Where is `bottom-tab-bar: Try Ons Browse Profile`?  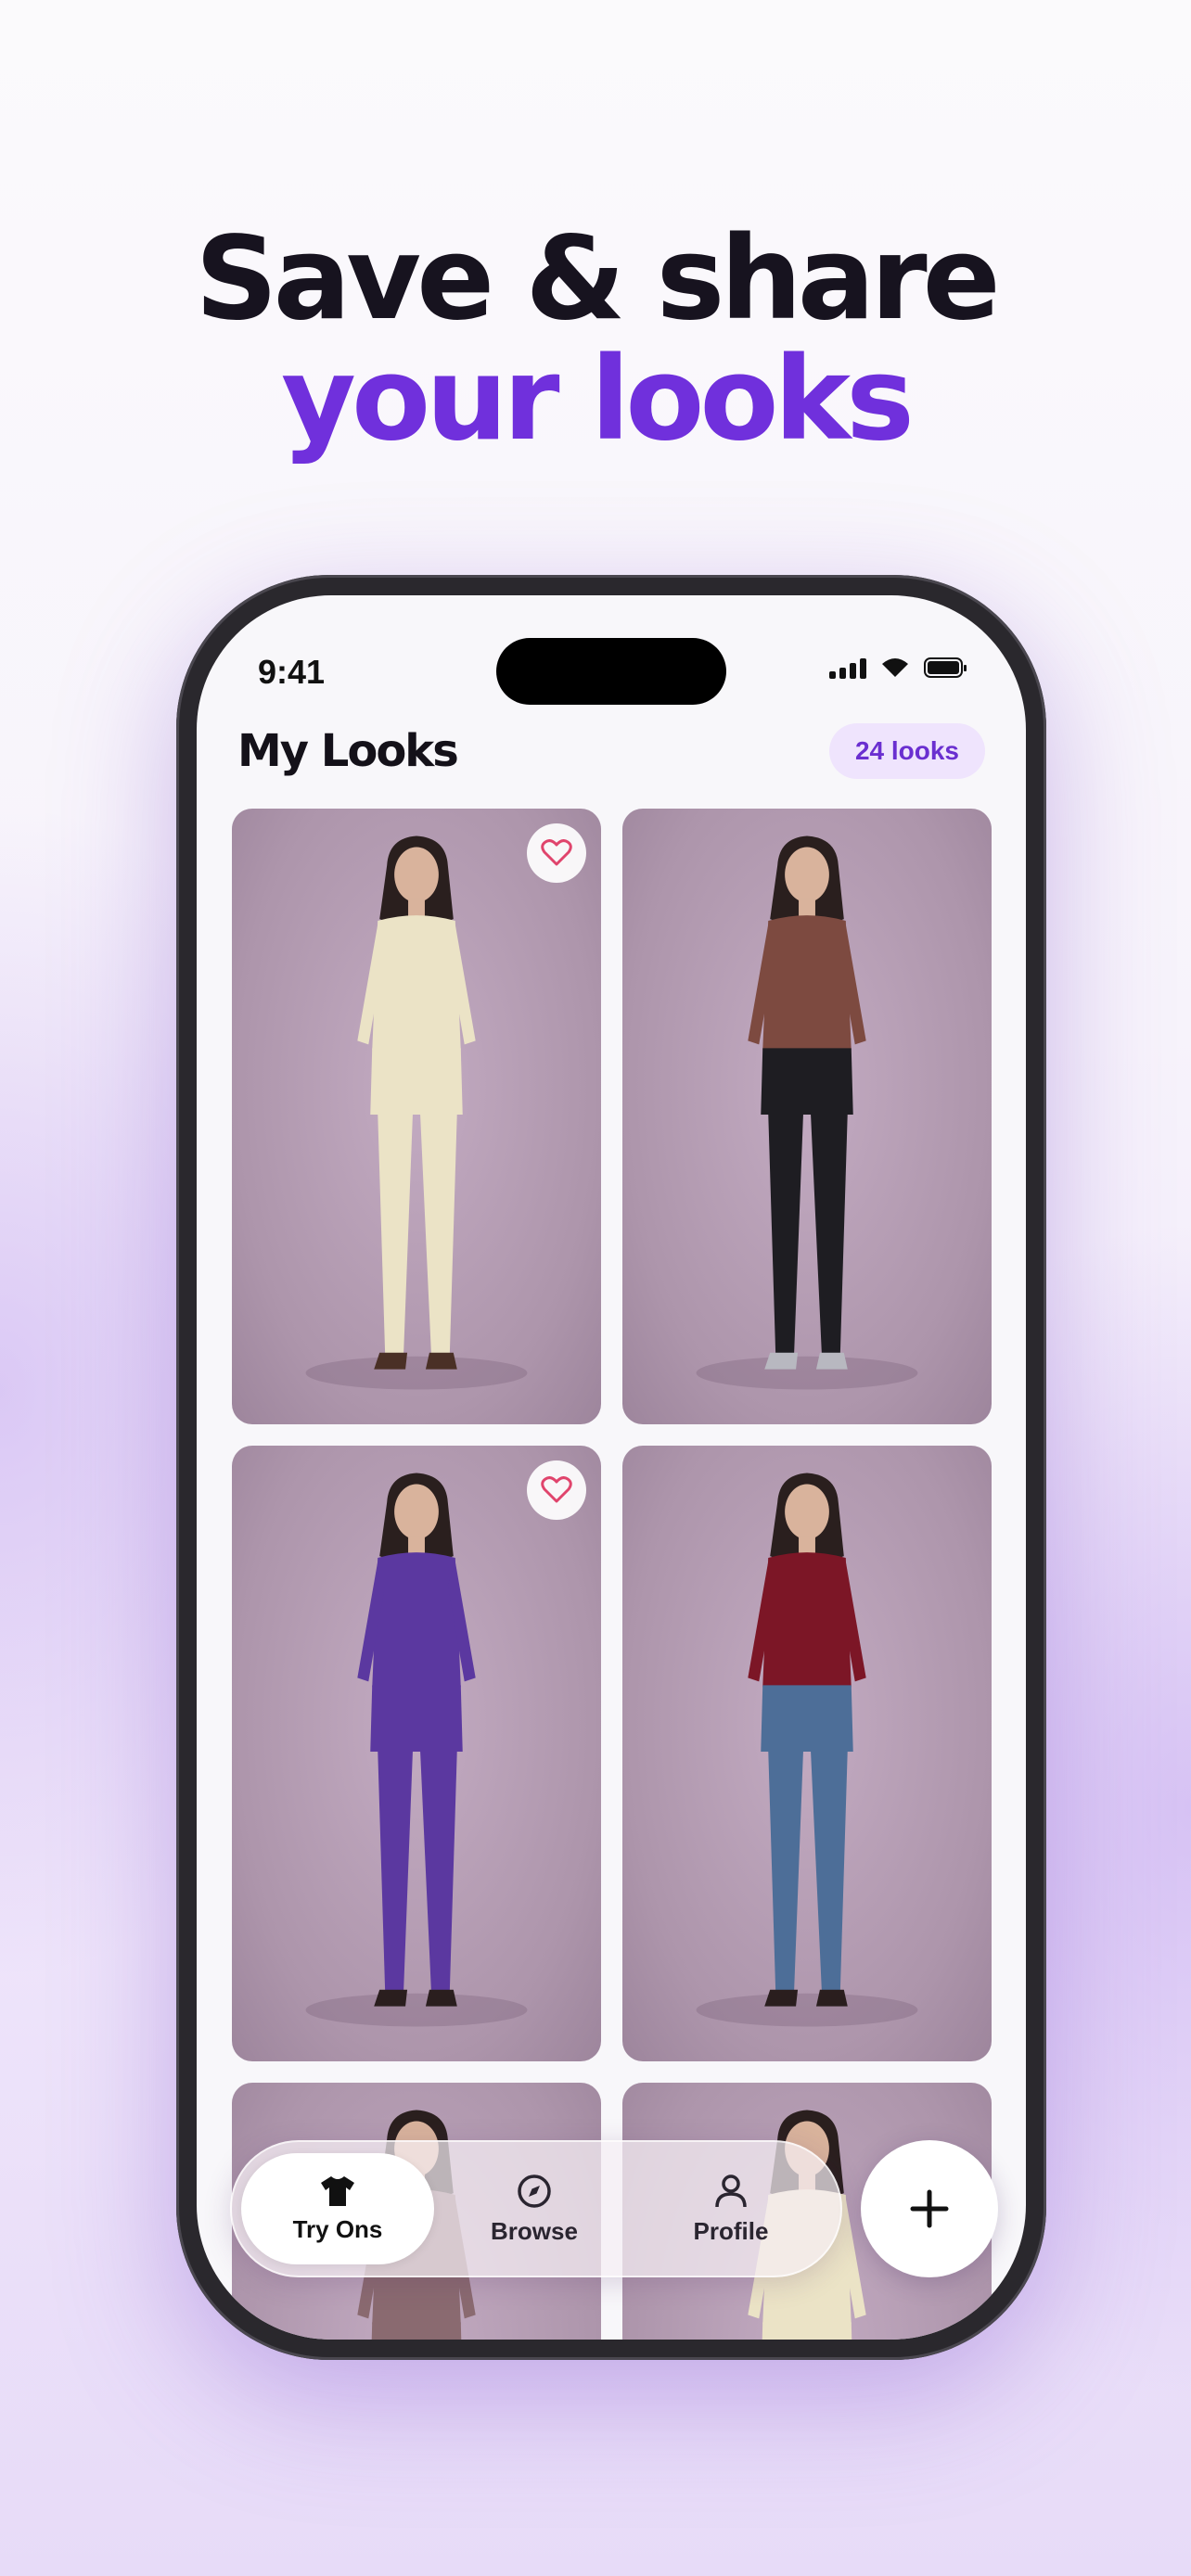 bottom-tab-bar: Try Ons Browse Profile is located at coordinates (536, 2208).